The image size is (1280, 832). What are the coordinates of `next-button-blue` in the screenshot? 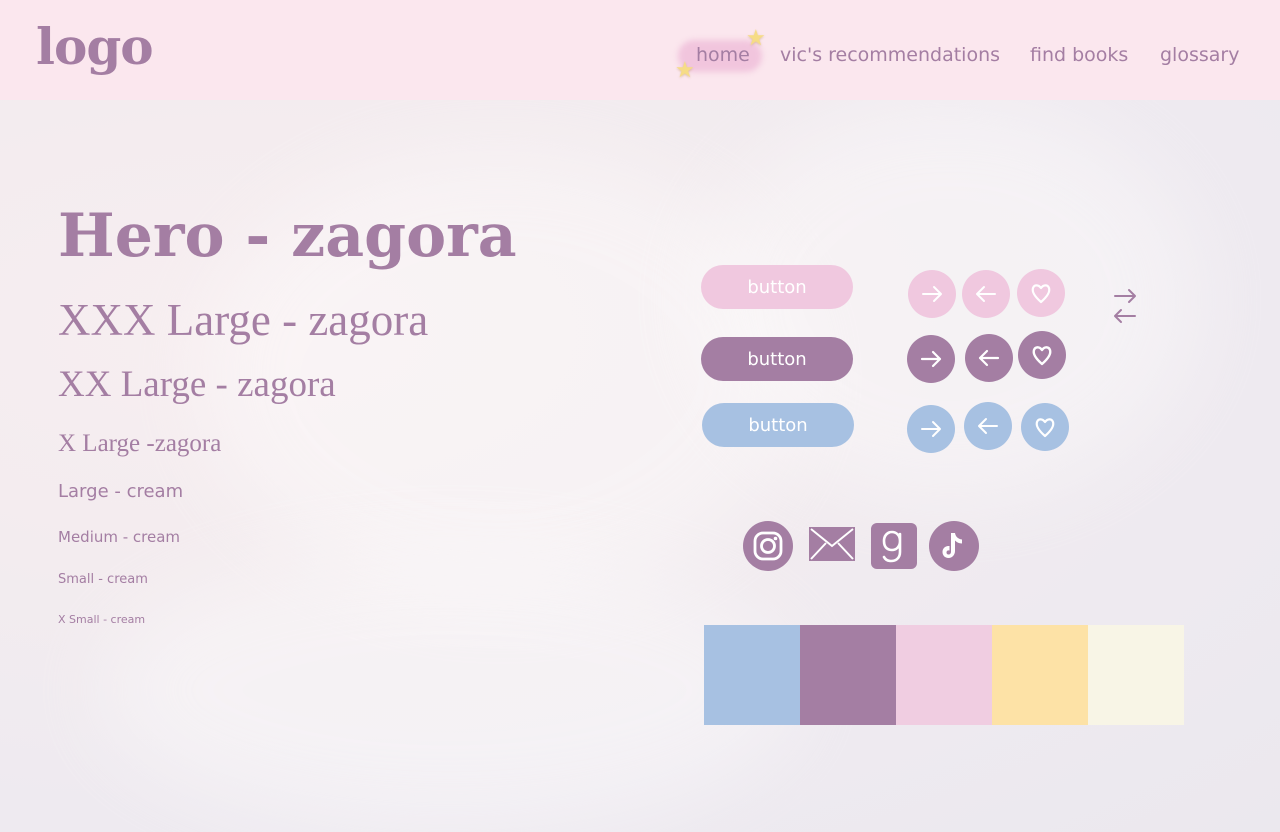 It's located at (931, 429).